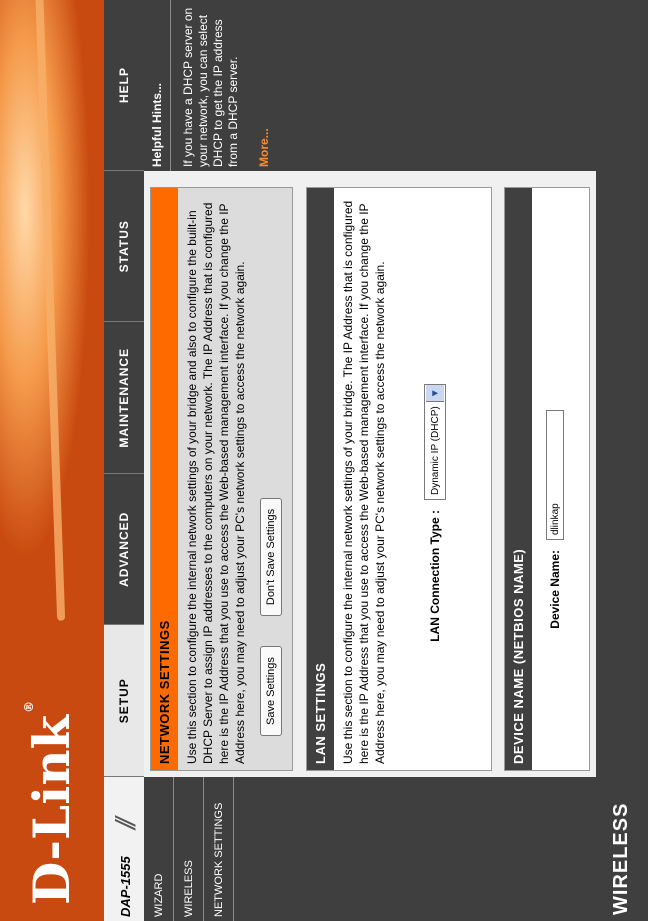 This screenshot has width=648, height=921. Describe the element at coordinates (622, 460) in the screenshot. I see `footer-bar: WIRELESS` at that location.